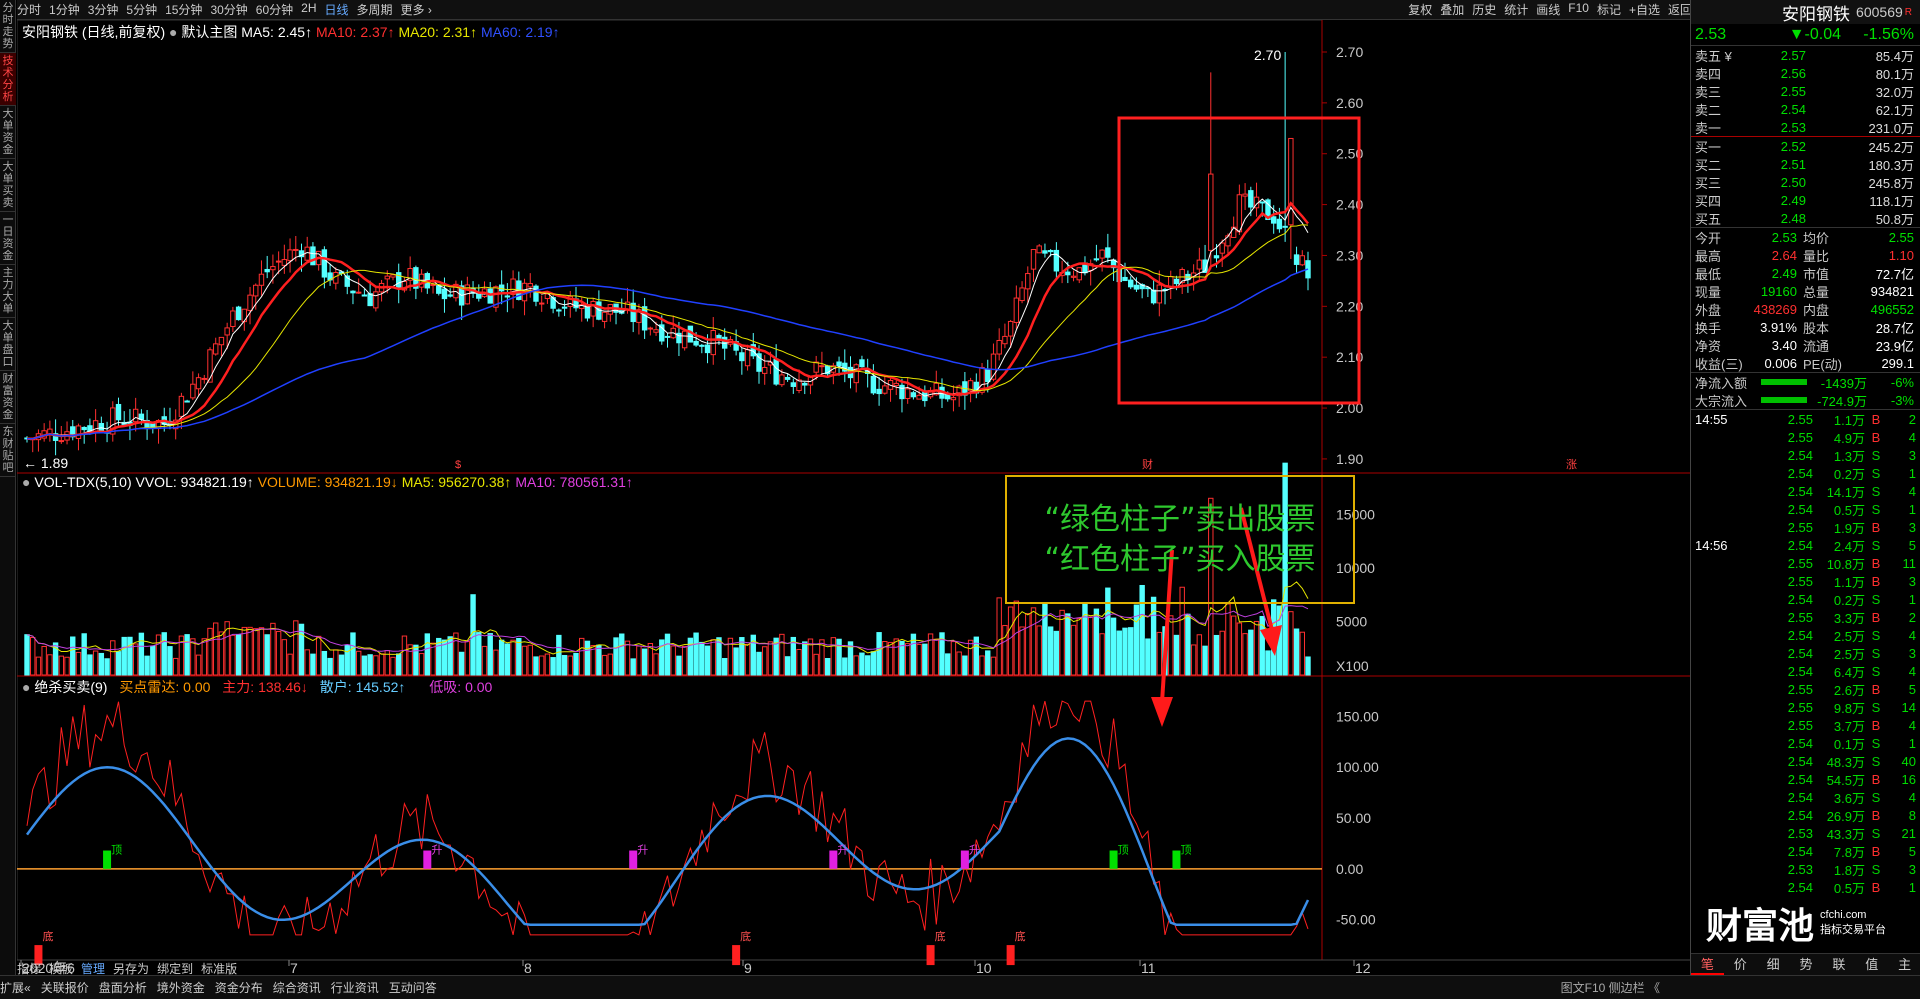 This screenshot has height=999, width=1920. I want to click on side-tab: 东财贴吧, so click(8, 450).